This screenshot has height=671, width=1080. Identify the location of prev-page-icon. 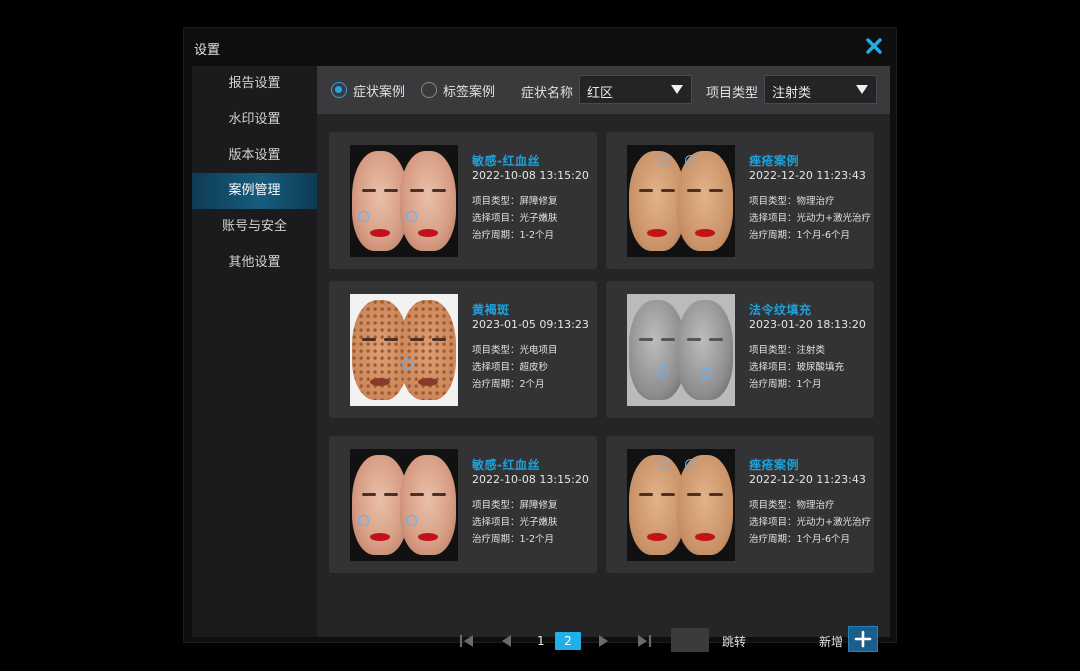
(506, 641).